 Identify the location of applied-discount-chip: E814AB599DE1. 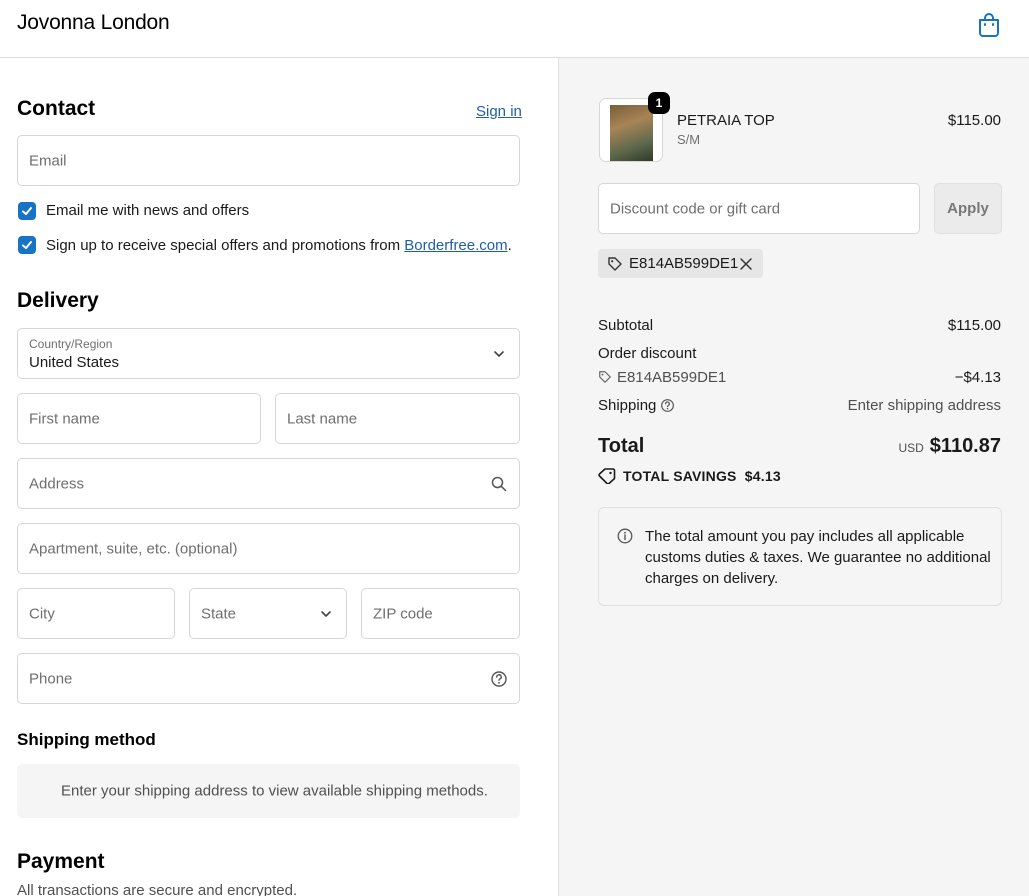
(680, 263).